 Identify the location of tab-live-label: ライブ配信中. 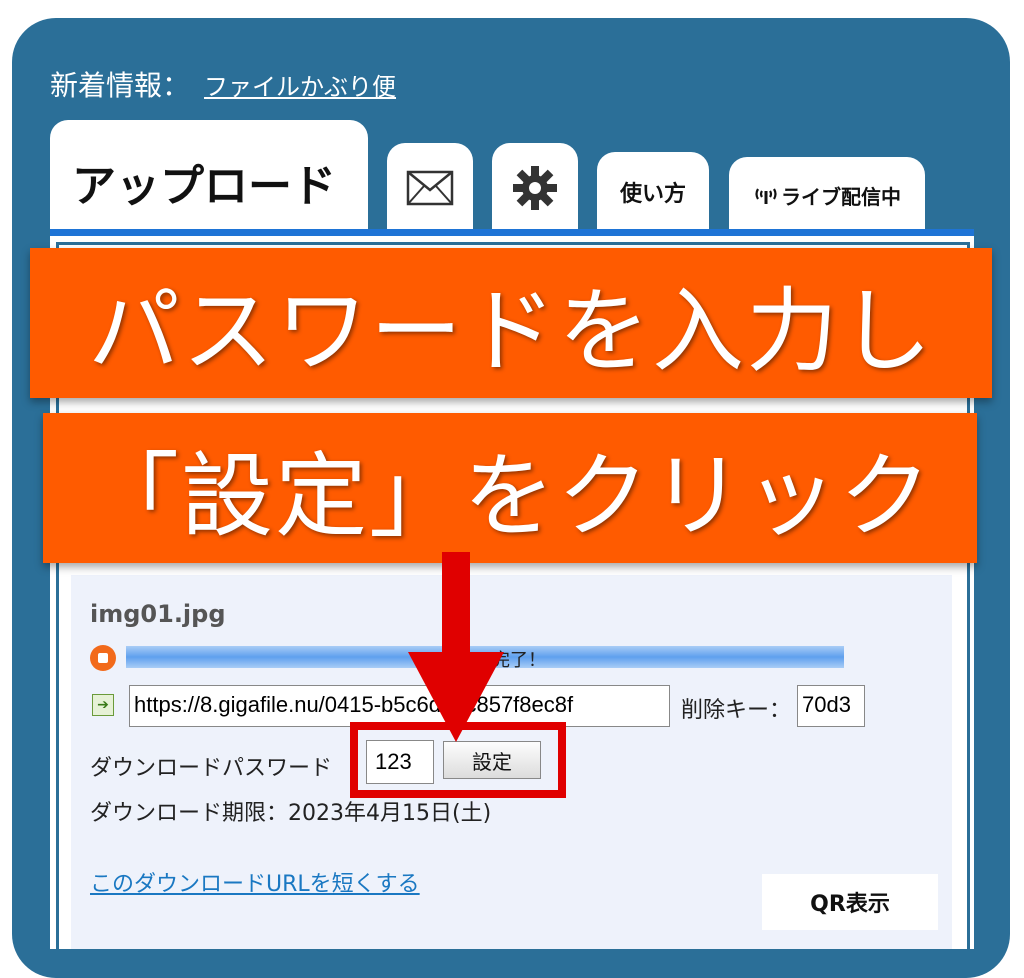
(841, 196).